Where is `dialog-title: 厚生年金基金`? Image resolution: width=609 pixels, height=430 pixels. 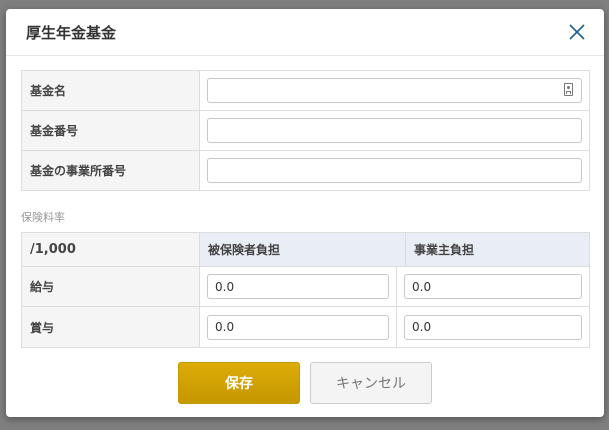
dialog-title: 厚生年金基金 is located at coordinates (71, 32).